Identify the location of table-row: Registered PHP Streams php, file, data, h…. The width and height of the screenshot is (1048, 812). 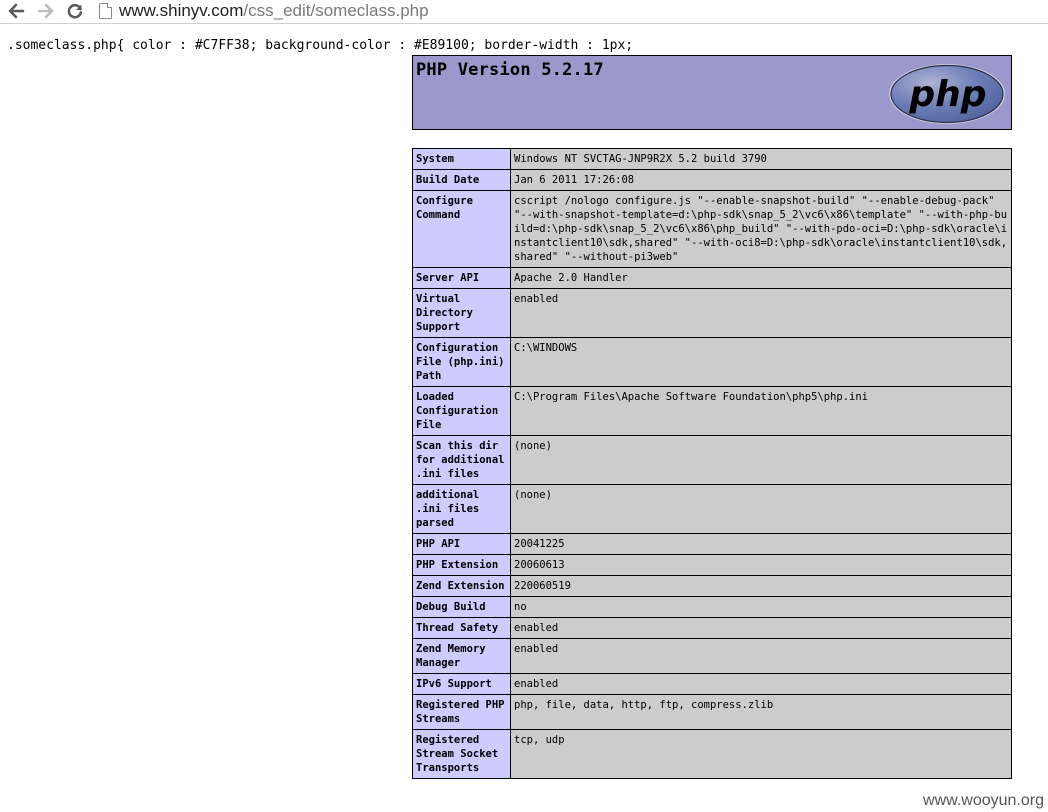
(712, 712).